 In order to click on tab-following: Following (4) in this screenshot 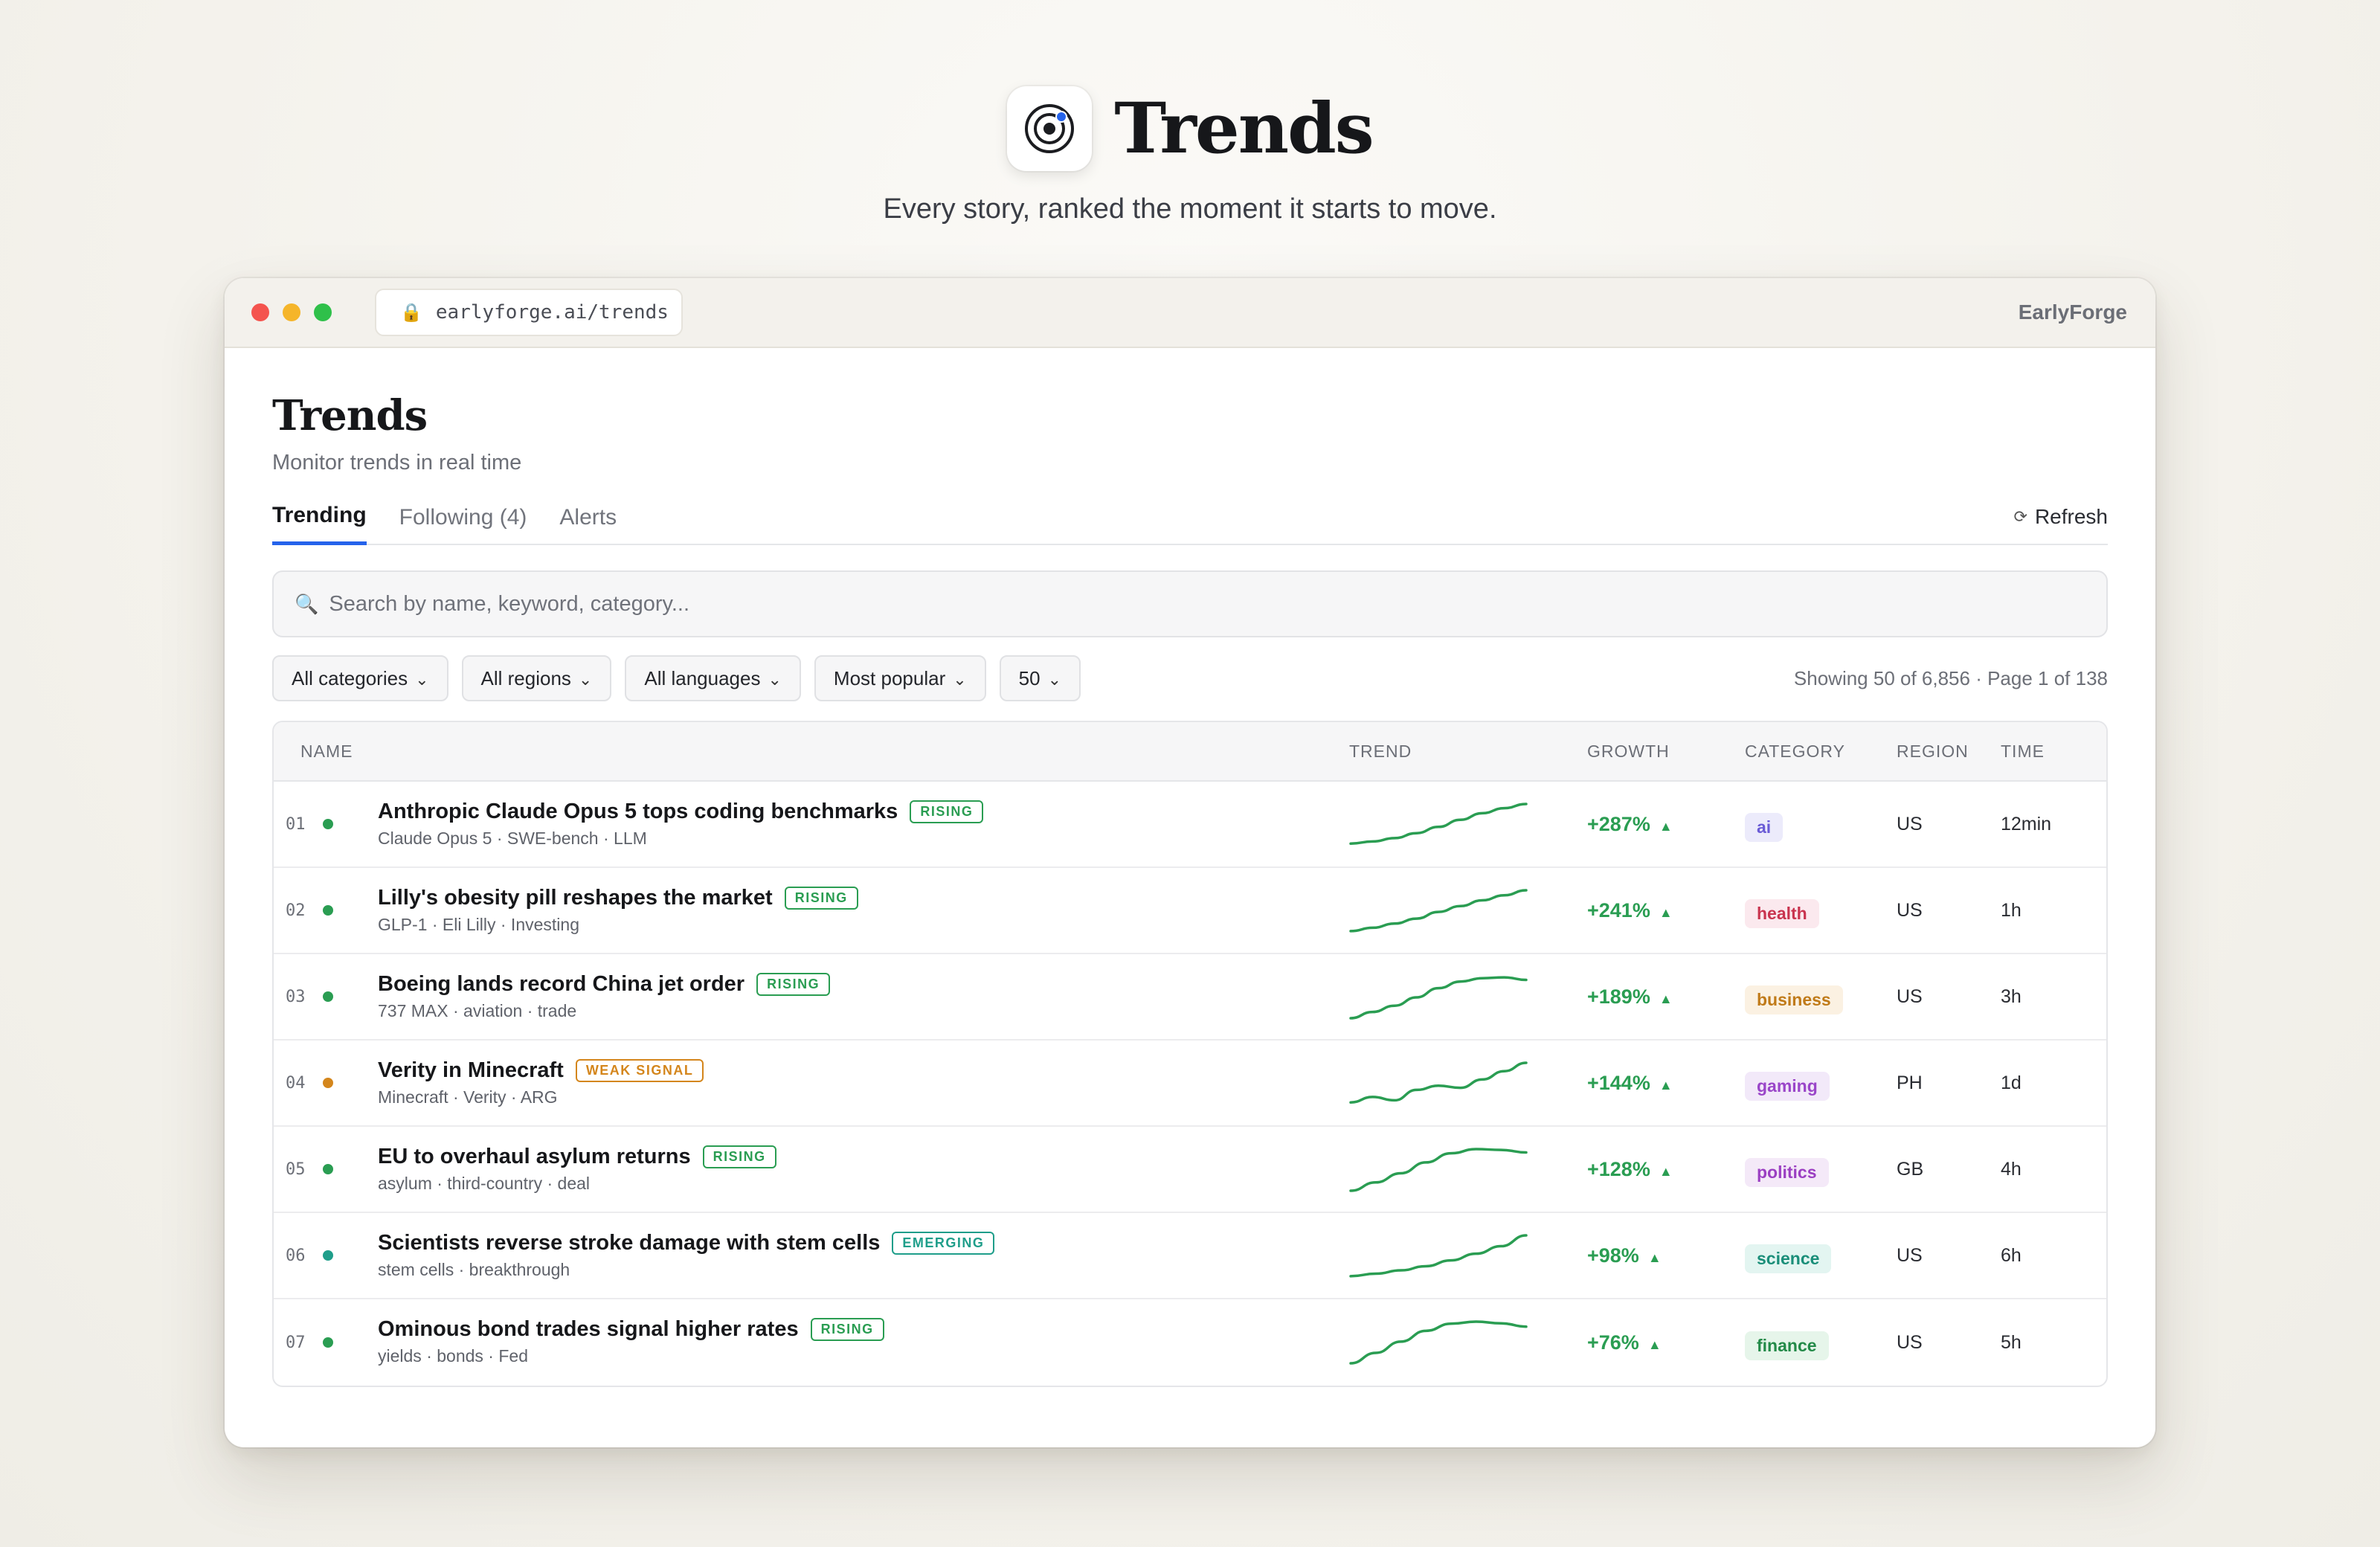, I will do `click(463, 524)`.